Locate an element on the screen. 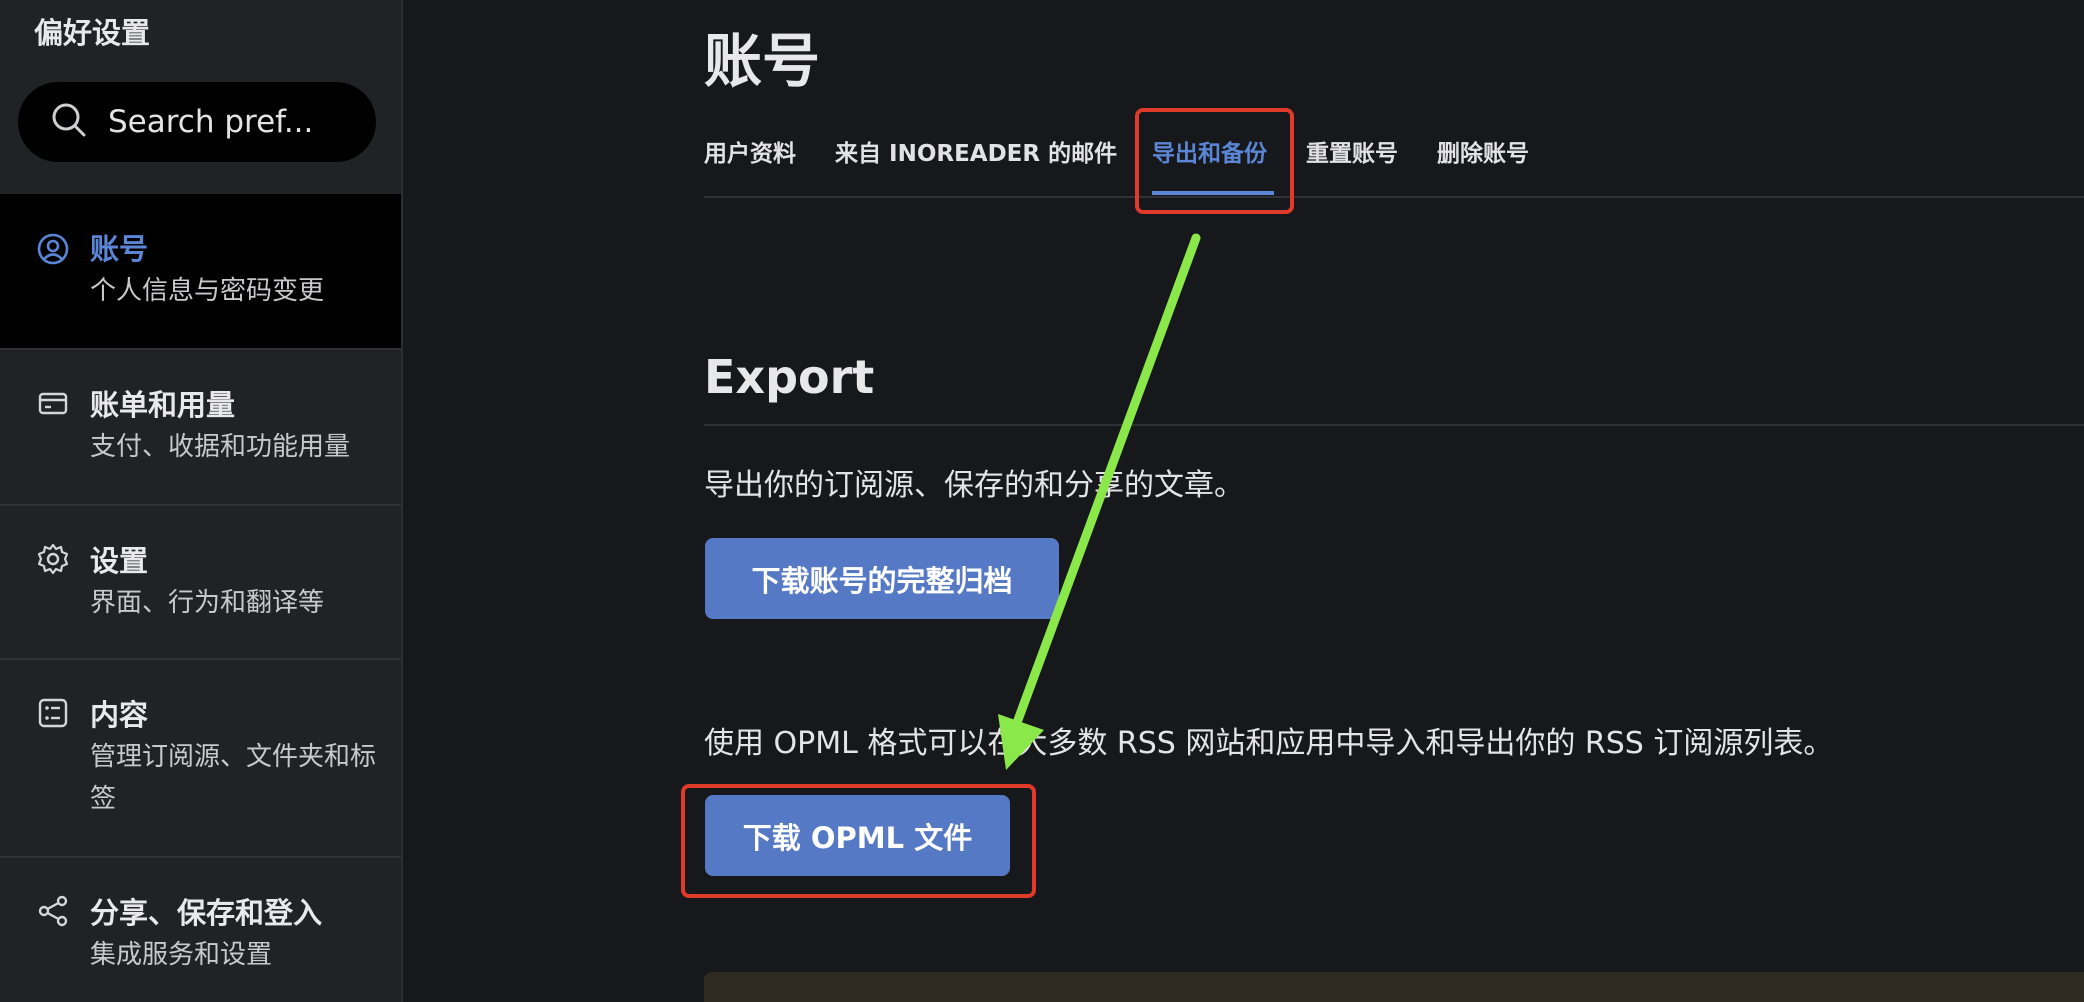  tab-emails: 来自 INOREADER 的邮件 is located at coordinates (976, 151).